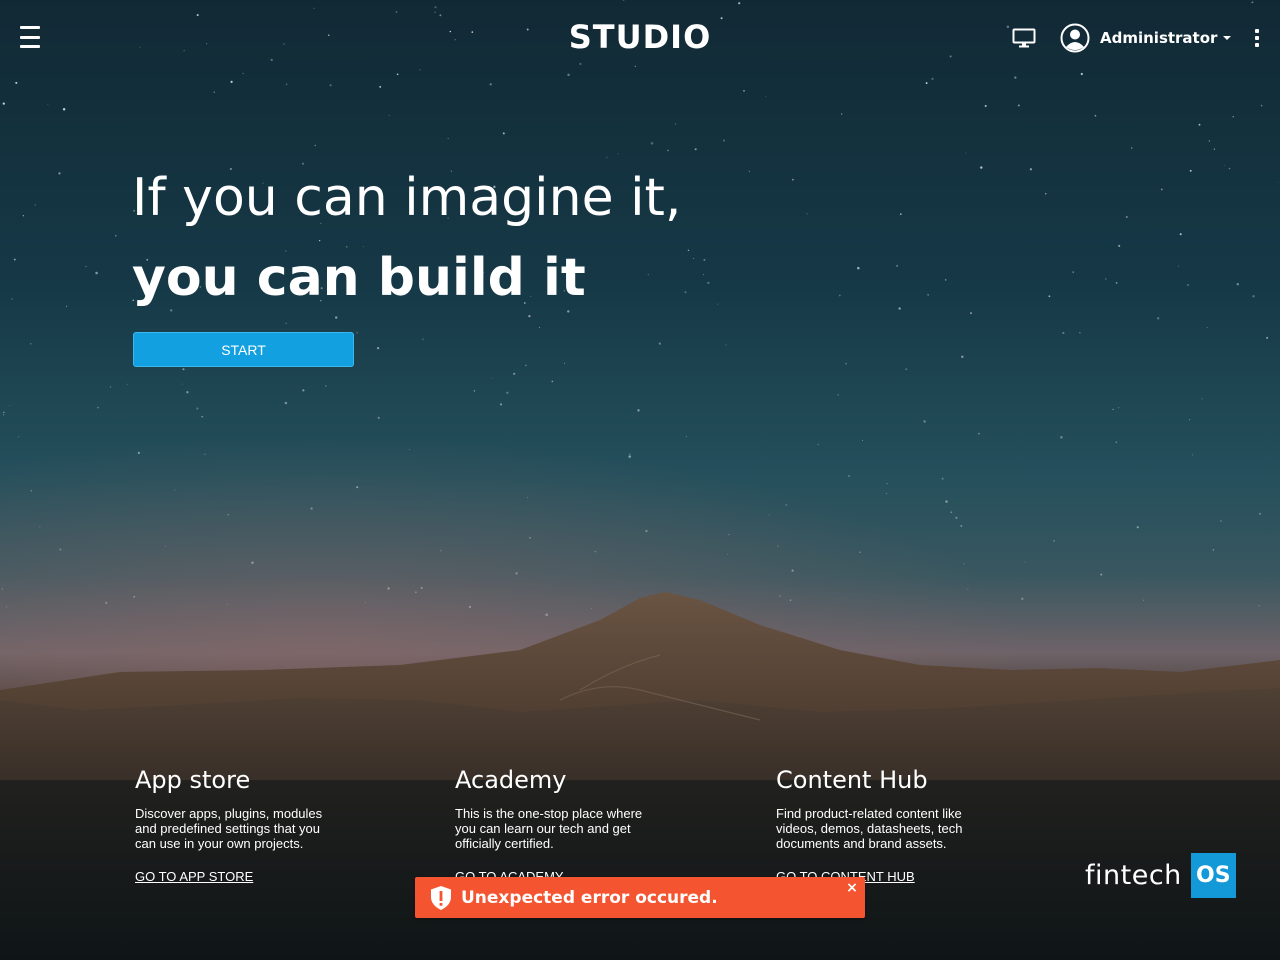 The image size is (1280, 960). Describe the element at coordinates (1159, 38) in the screenshot. I see `user-name: Administrator` at that location.